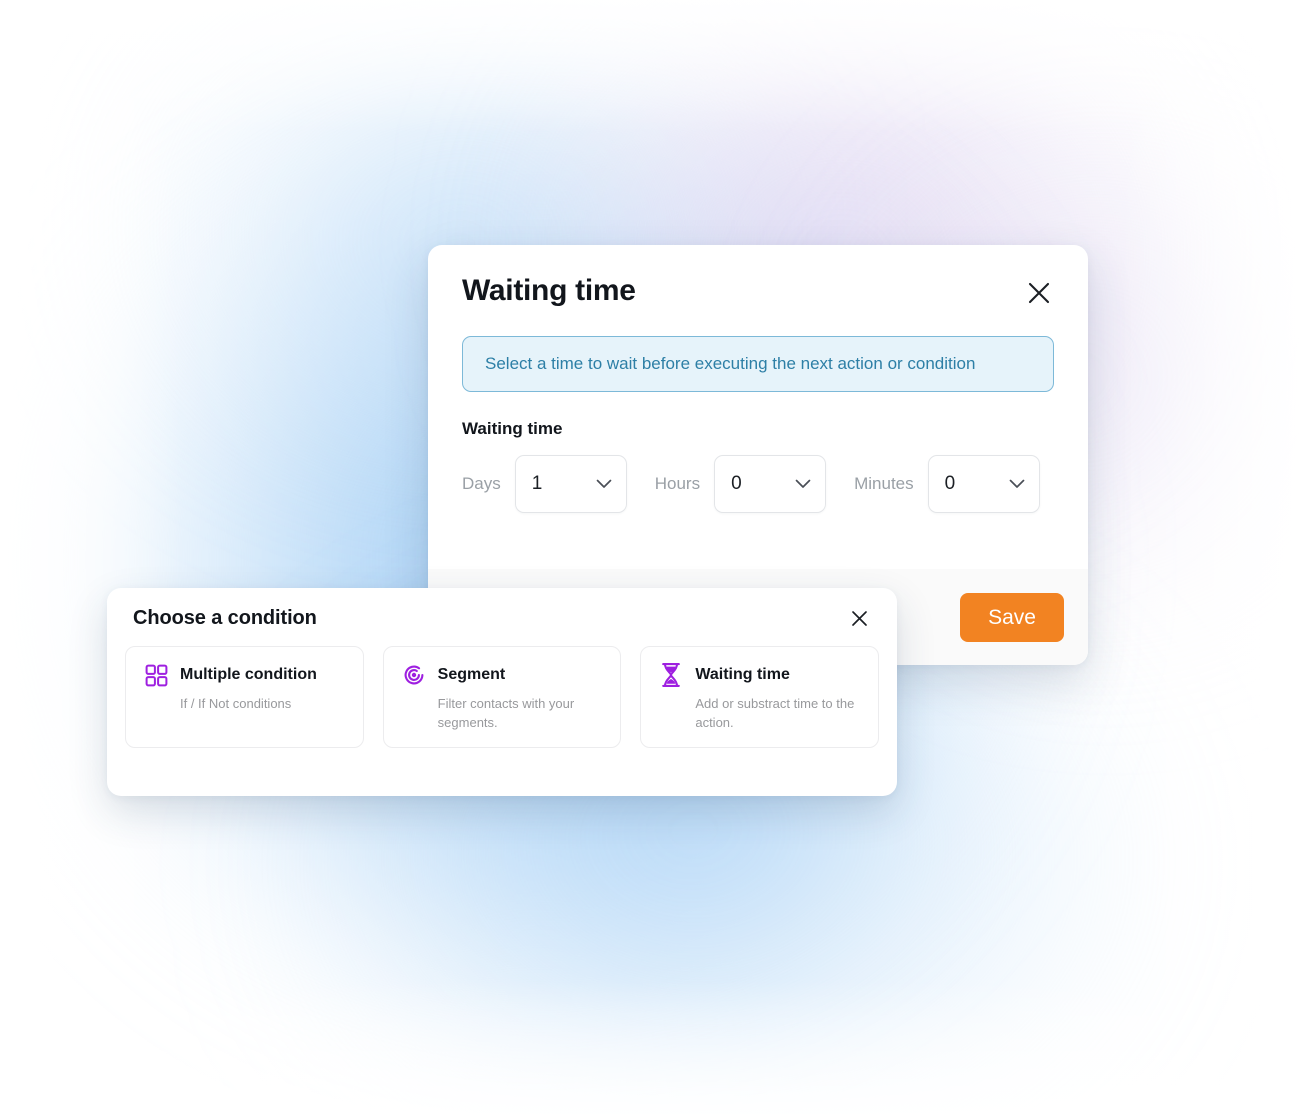 Image resolution: width=1300 pixels, height=1114 pixels. What do you see at coordinates (983, 484) in the screenshot?
I see `minutes-select: 0` at bounding box center [983, 484].